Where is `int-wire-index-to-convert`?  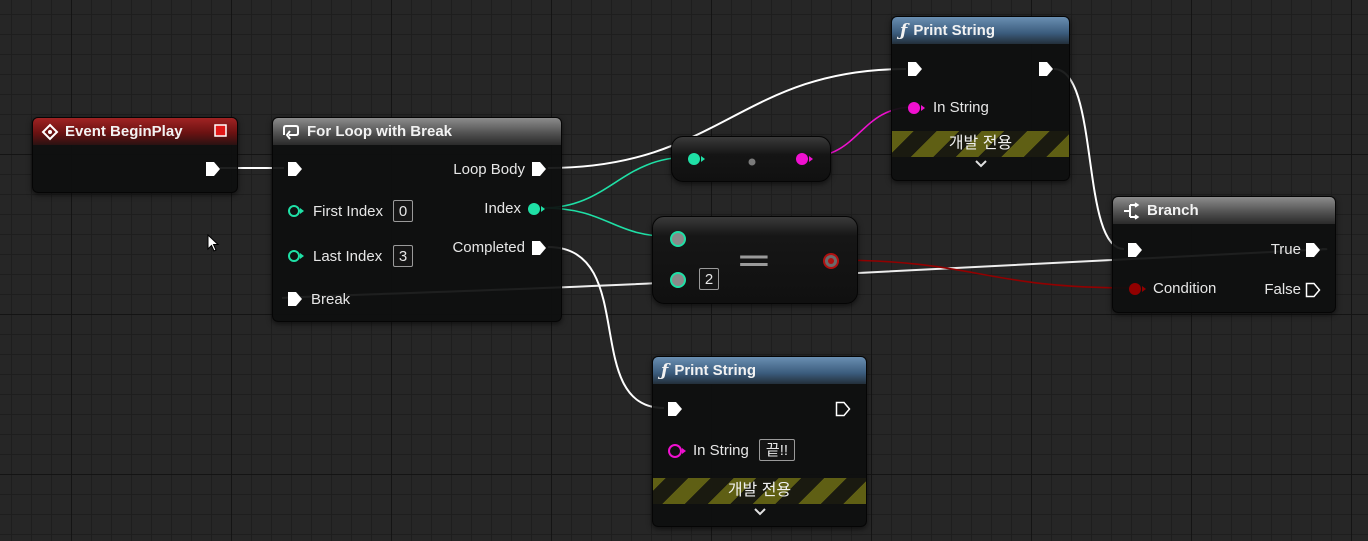 int-wire-index-to-convert is located at coordinates (616, 182).